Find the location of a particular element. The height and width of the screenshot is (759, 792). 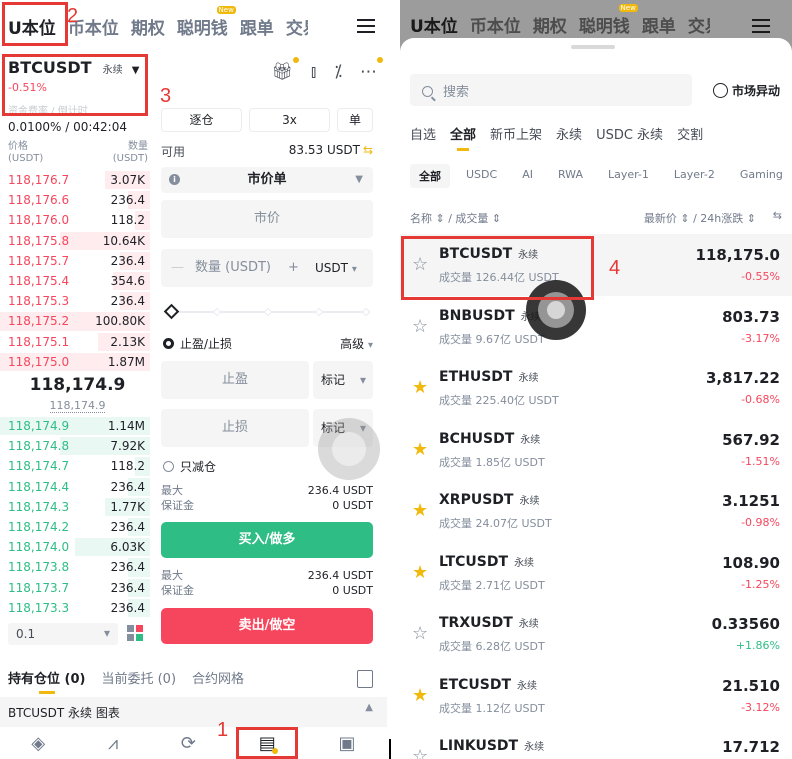

symbol-row: ★ XRPUSDT 永续 成交量 24.07亿 USDT 3.1251 -0.98% is located at coordinates (596, 511).